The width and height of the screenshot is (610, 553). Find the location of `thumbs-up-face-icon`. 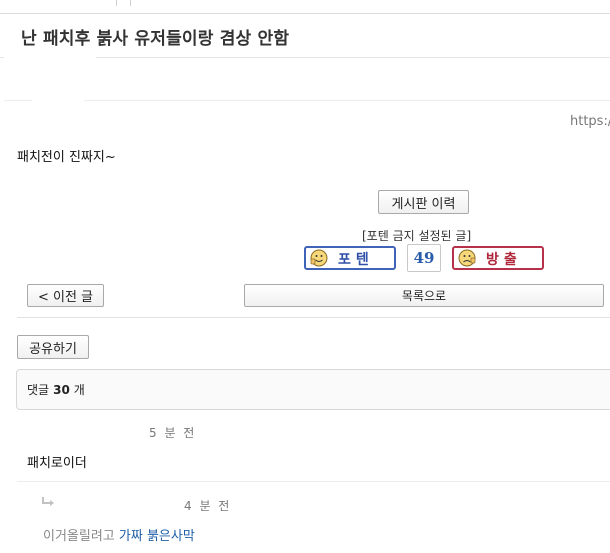

thumbs-up-face-icon is located at coordinates (319, 258).